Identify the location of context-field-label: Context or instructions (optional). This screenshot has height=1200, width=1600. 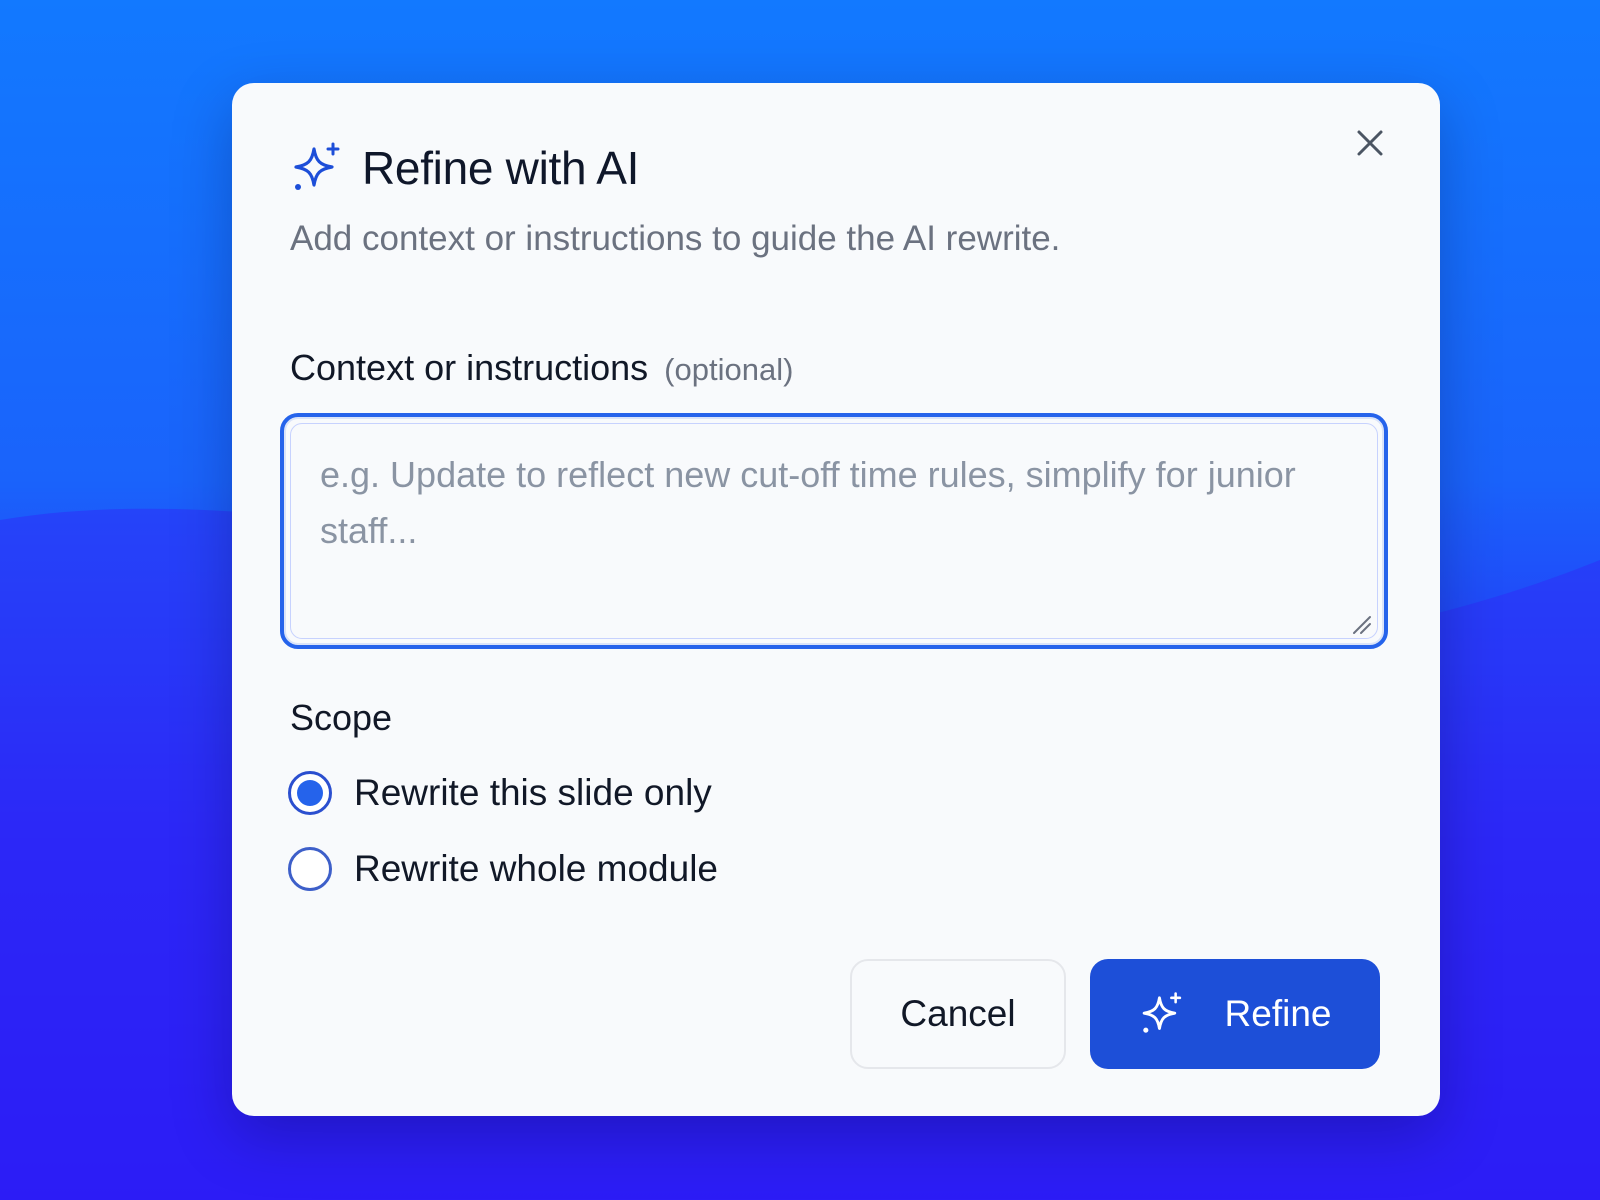
(541, 368).